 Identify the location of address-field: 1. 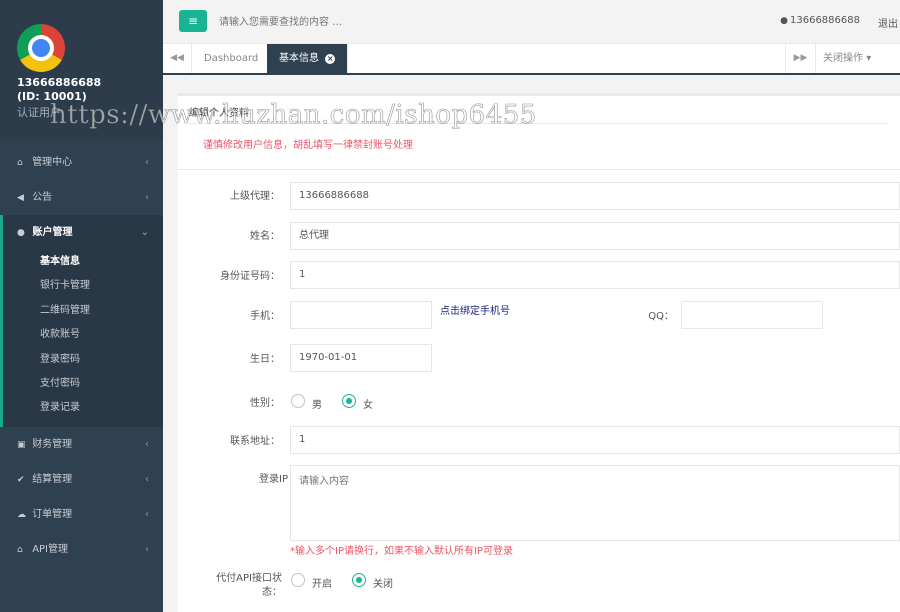
(595, 440).